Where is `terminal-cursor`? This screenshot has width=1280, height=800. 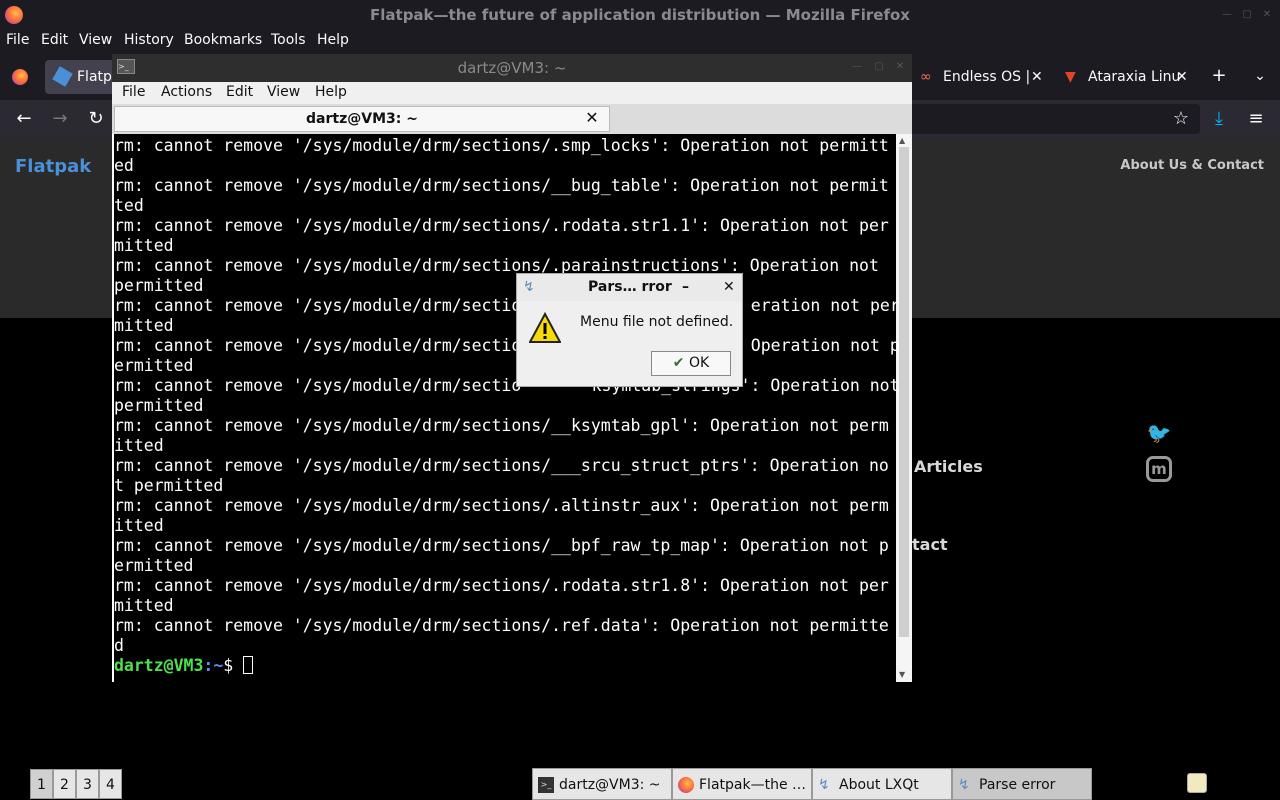 terminal-cursor is located at coordinates (248, 665).